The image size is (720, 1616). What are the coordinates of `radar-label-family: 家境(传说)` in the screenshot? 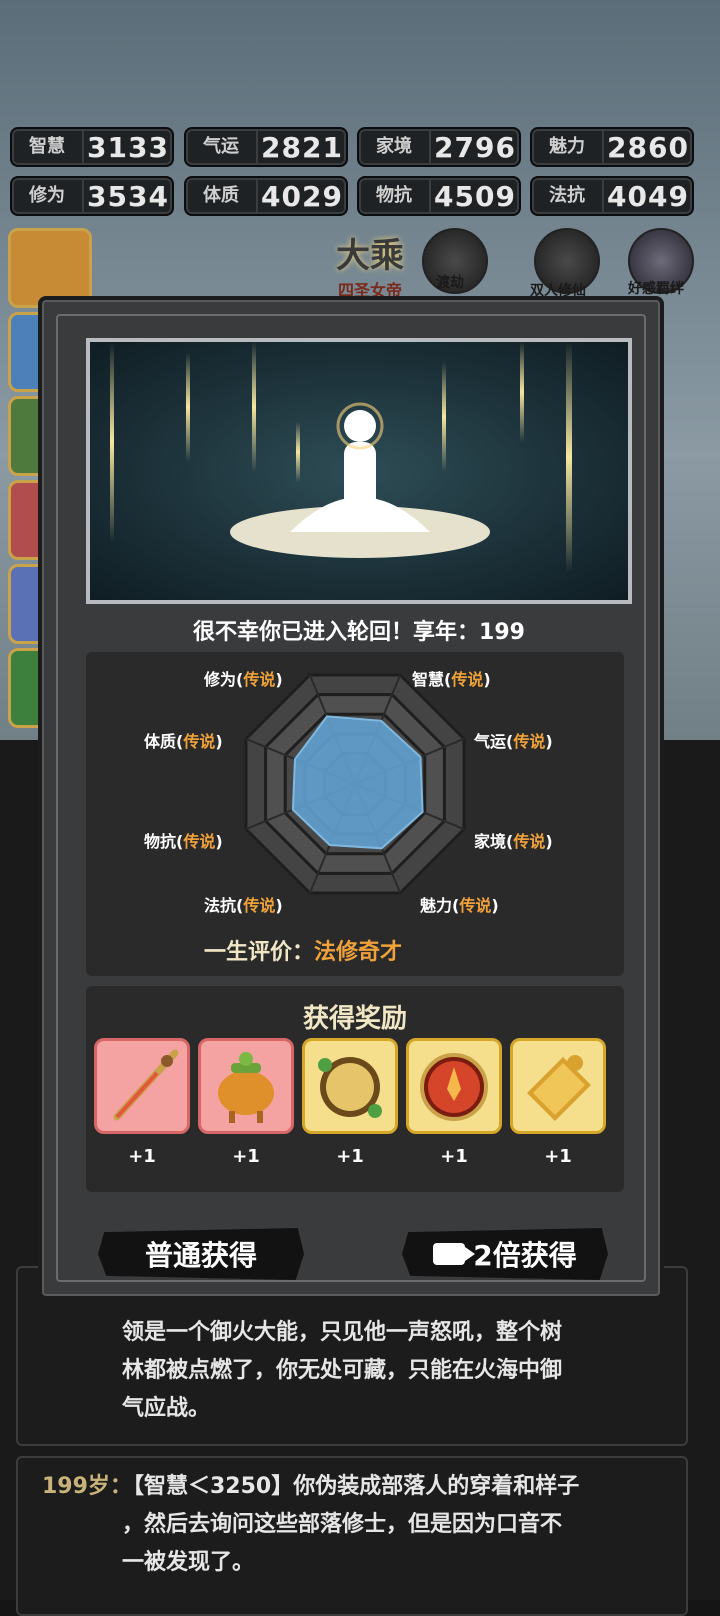 It's located at (513, 841).